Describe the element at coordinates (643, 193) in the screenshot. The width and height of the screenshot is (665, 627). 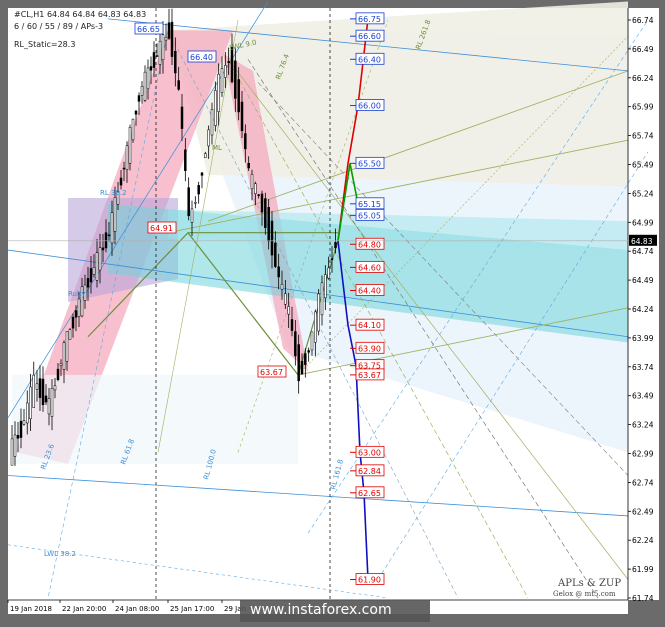
I see `price-tick-label: 65.24` at that location.